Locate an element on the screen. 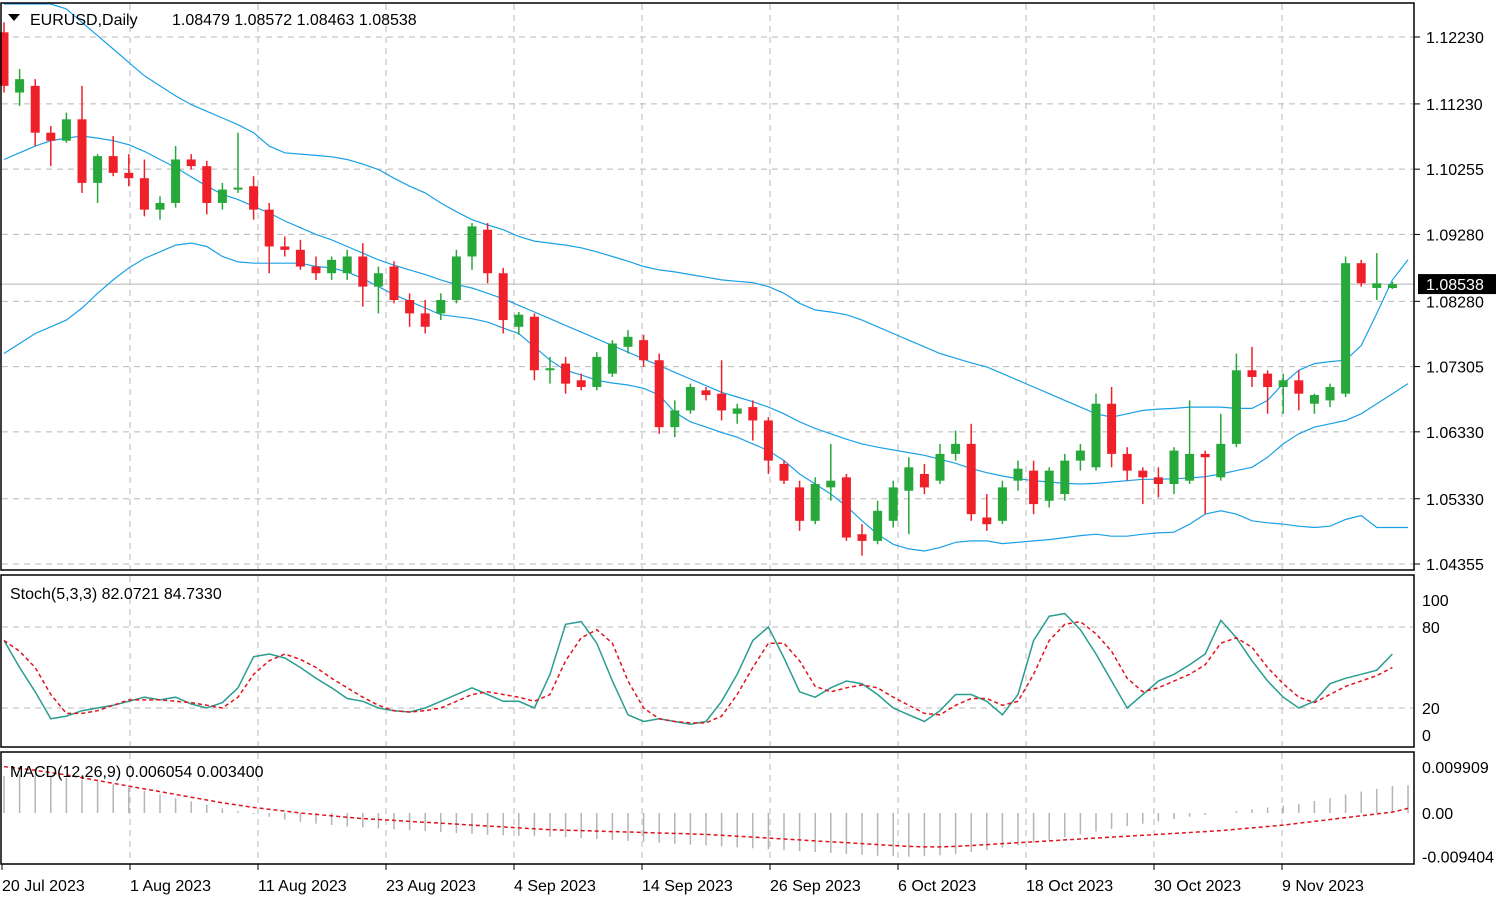  price-tick-label: 1.06330 is located at coordinates (1455, 433).